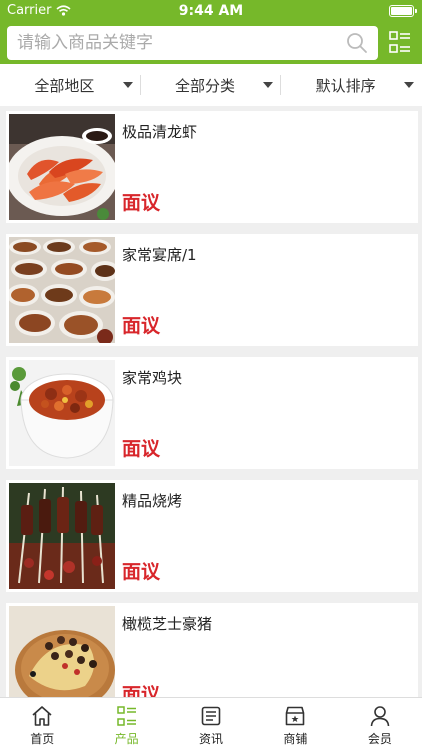 Image resolution: width=422 pixels, height=750 pixels. I want to click on tab-products-label: 产品, so click(126, 739).